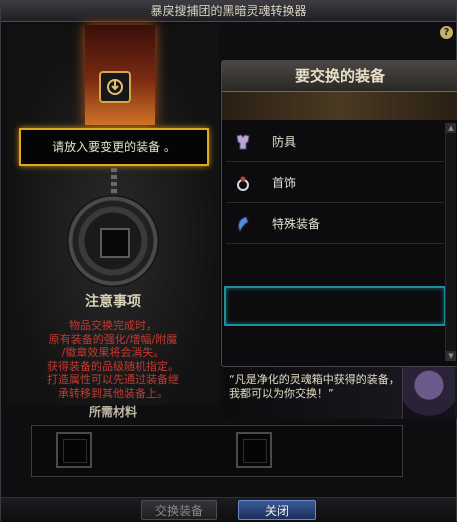 The width and height of the screenshot is (457, 522). I want to click on notice-line: 打造属性可以先通过装备继, so click(113, 379).